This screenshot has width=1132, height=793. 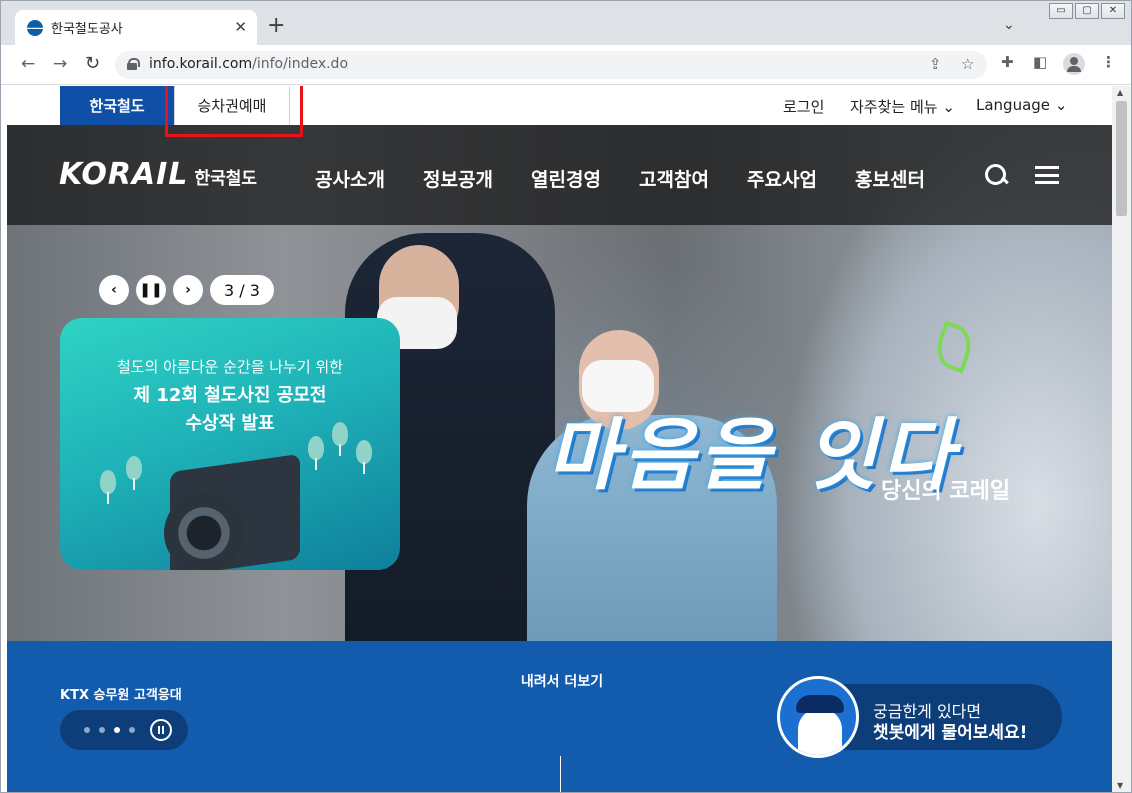 I want to click on kebab-menu-icon: ⋮, so click(x=1108, y=62).